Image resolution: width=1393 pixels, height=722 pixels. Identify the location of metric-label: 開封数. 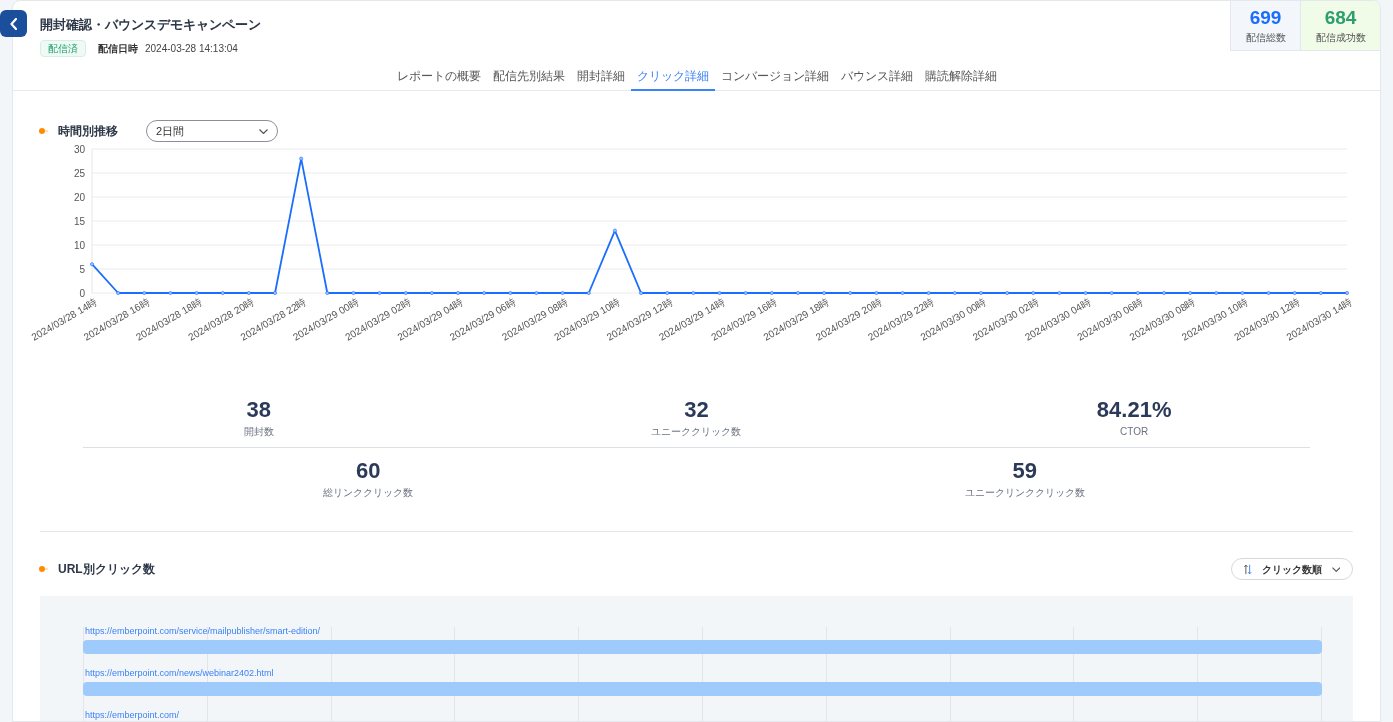
(258, 432).